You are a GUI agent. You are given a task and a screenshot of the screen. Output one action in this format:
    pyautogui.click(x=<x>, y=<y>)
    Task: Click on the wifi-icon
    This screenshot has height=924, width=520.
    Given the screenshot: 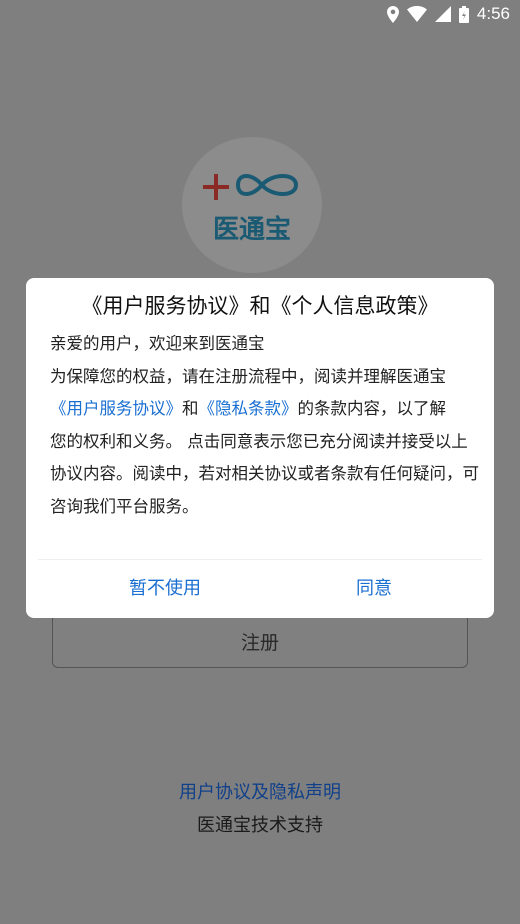 What is the action you would take?
    pyautogui.click(x=416, y=14)
    